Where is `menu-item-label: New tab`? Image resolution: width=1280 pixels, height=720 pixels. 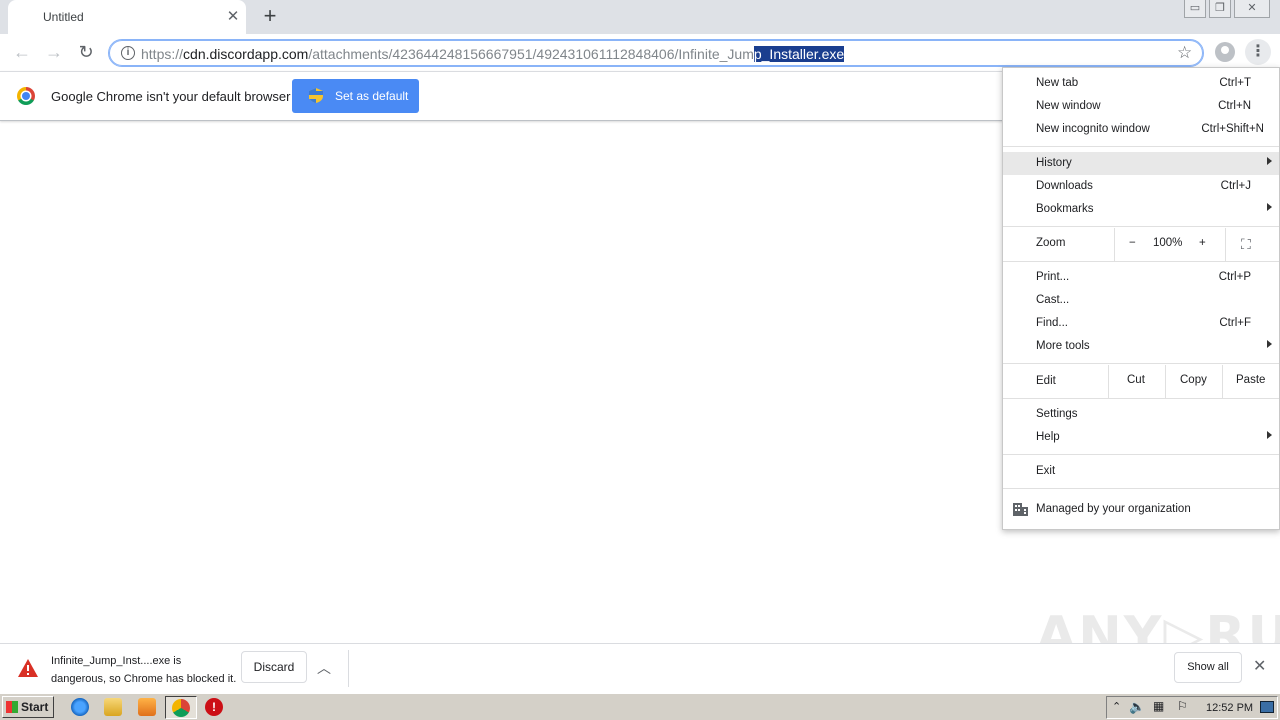 menu-item-label: New tab is located at coordinates (1057, 83).